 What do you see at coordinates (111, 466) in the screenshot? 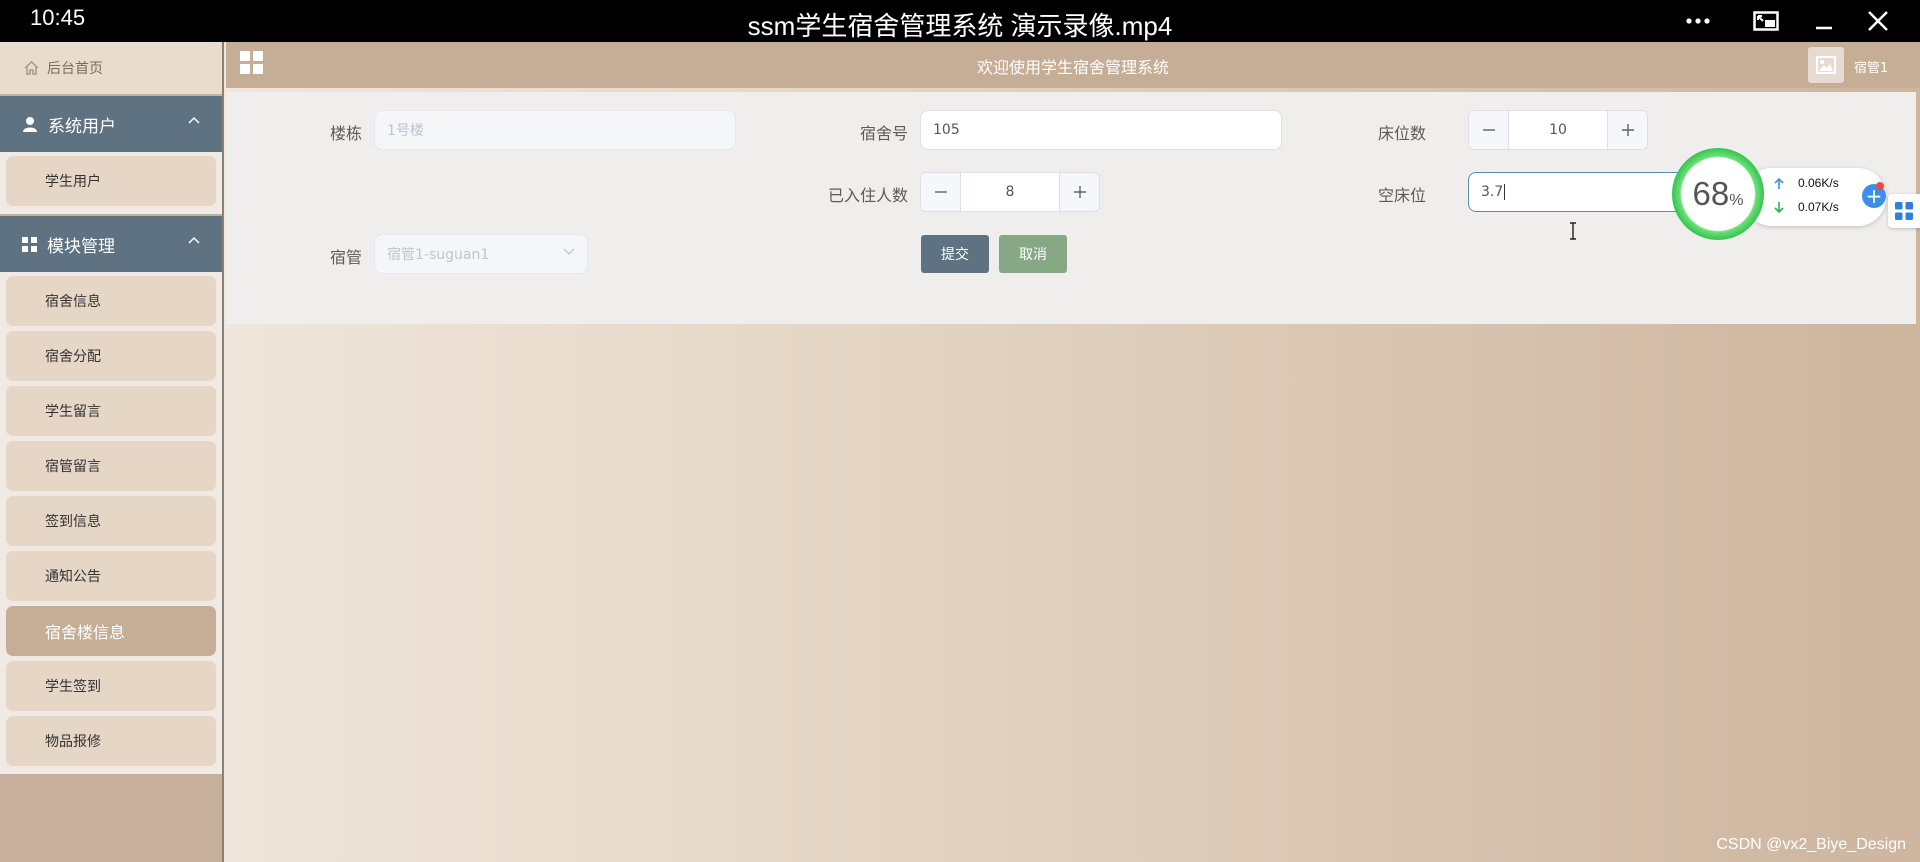
I see `sidebar-item-manager-messages: 宿管留言` at bounding box center [111, 466].